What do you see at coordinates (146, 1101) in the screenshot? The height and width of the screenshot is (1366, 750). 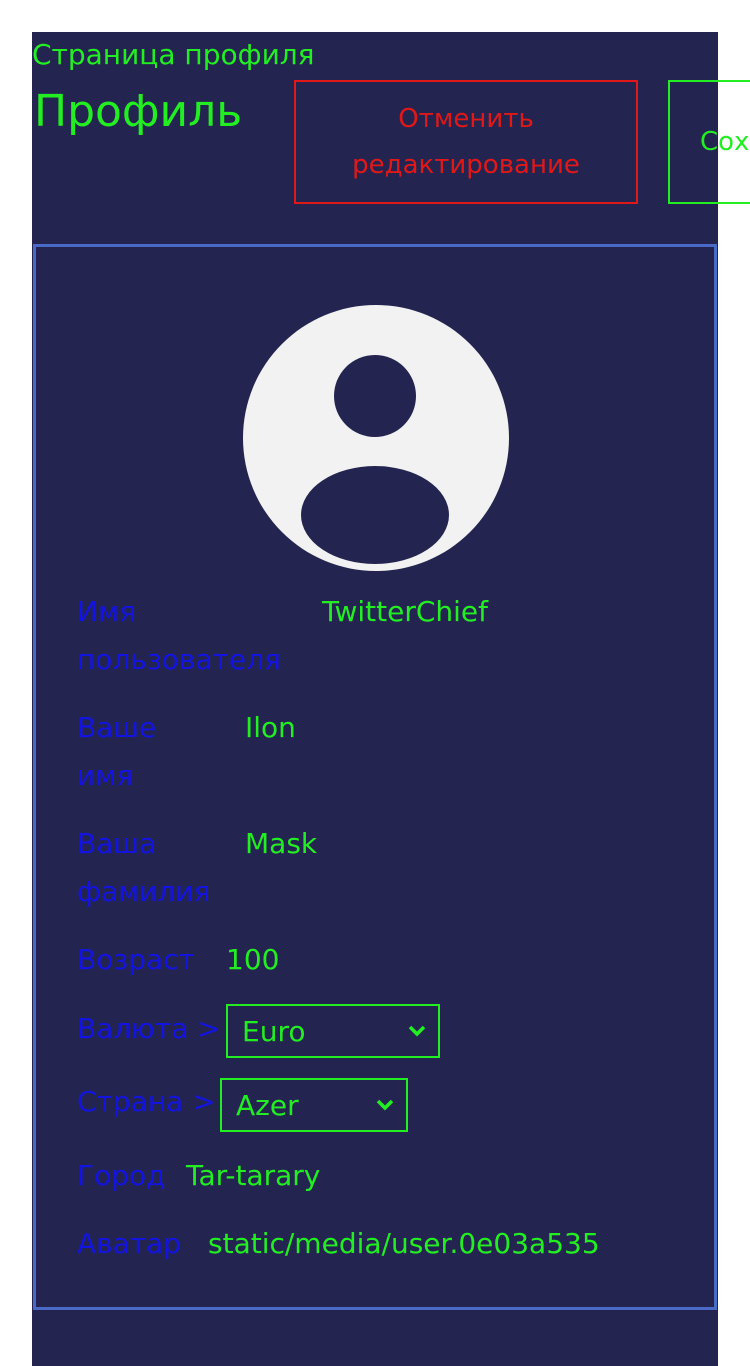 I see `country-label: Страна >` at bounding box center [146, 1101].